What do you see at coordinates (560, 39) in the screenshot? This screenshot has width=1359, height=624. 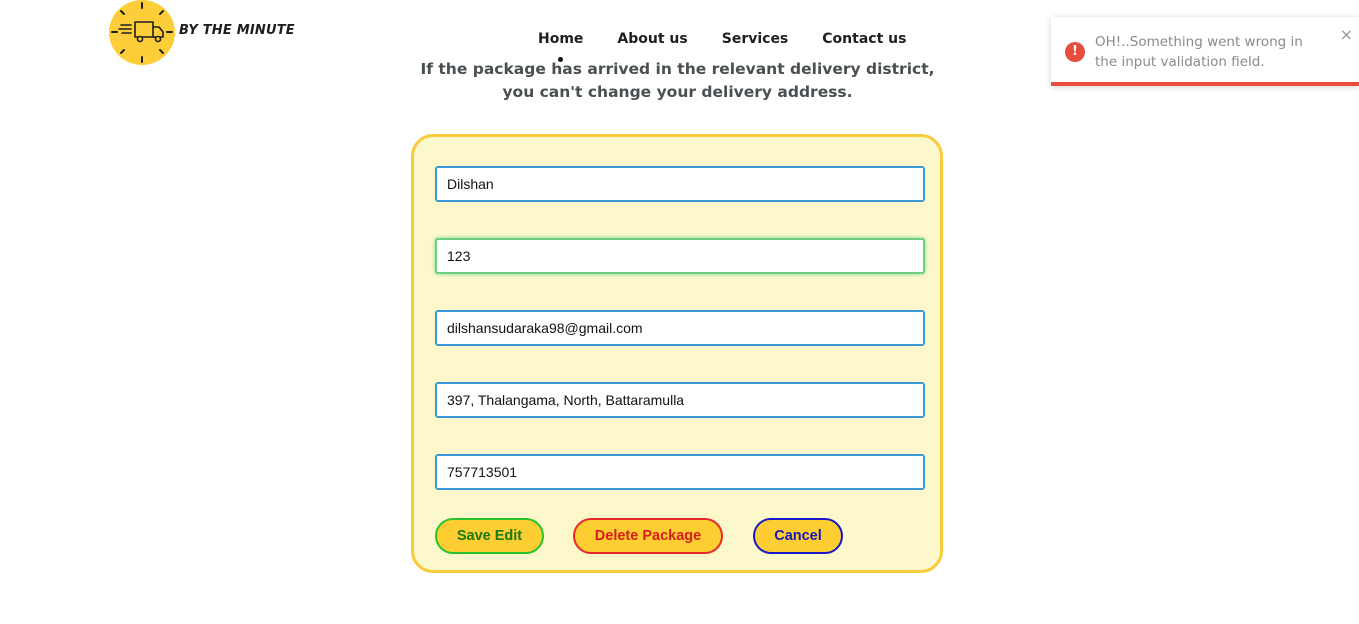 I see `nav-home: Home` at bounding box center [560, 39].